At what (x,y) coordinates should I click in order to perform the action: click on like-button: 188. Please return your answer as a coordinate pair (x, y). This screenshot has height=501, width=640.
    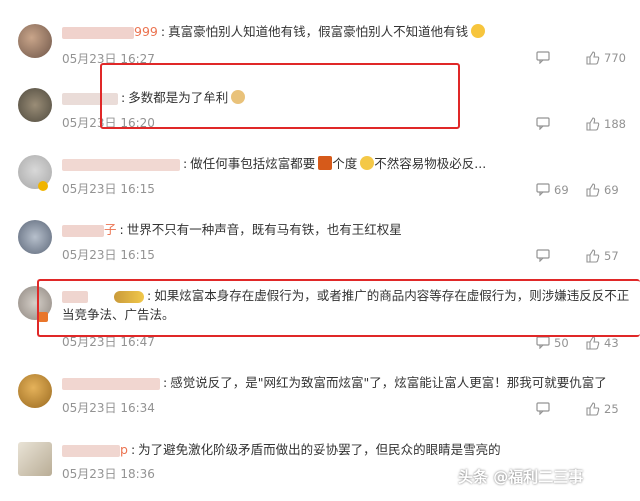
    Looking at the image, I should click on (606, 123).